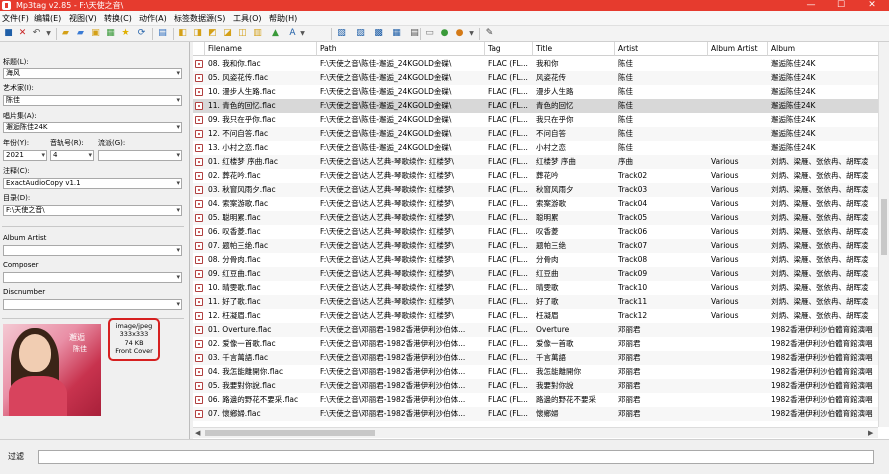  I want to click on menu-edit: 编辑(E), so click(47, 18).